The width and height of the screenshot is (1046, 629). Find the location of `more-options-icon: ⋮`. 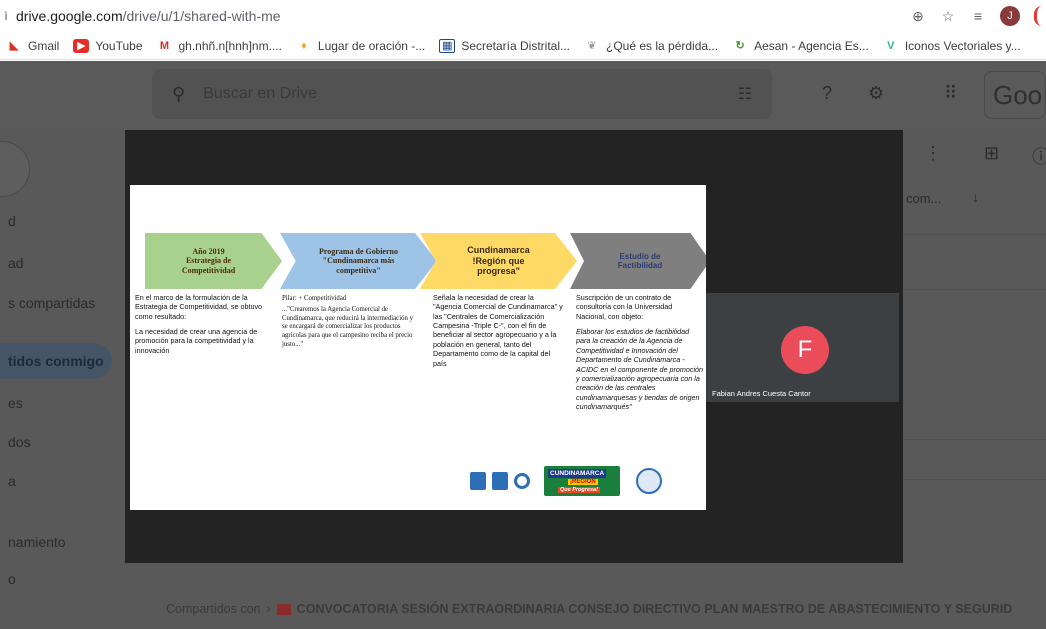

more-options-icon: ⋮ is located at coordinates (933, 153).